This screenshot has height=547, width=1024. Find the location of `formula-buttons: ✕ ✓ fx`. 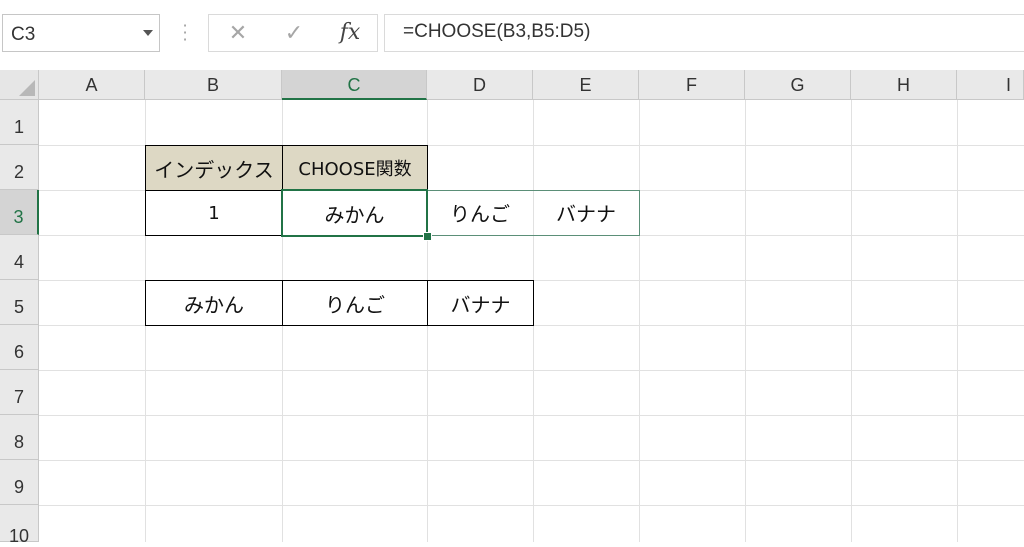

formula-buttons: ✕ ✓ fx is located at coordinates (293, 33).